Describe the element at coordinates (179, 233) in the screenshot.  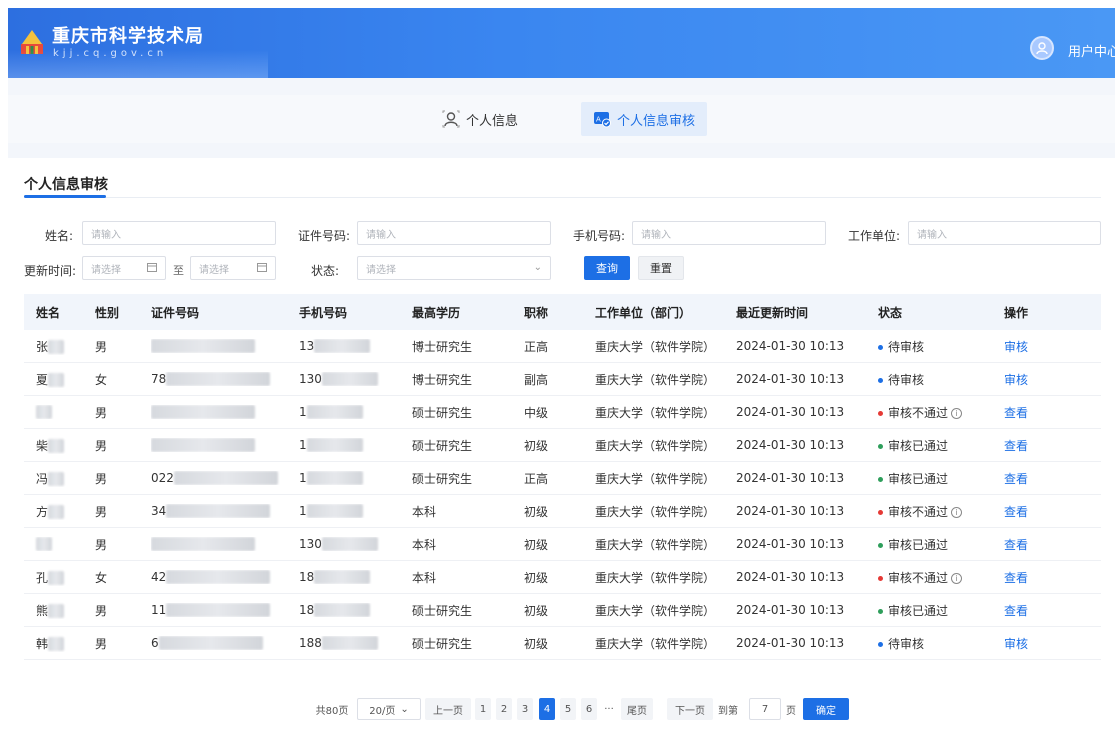
I see `name-input: 请输入` at that location.